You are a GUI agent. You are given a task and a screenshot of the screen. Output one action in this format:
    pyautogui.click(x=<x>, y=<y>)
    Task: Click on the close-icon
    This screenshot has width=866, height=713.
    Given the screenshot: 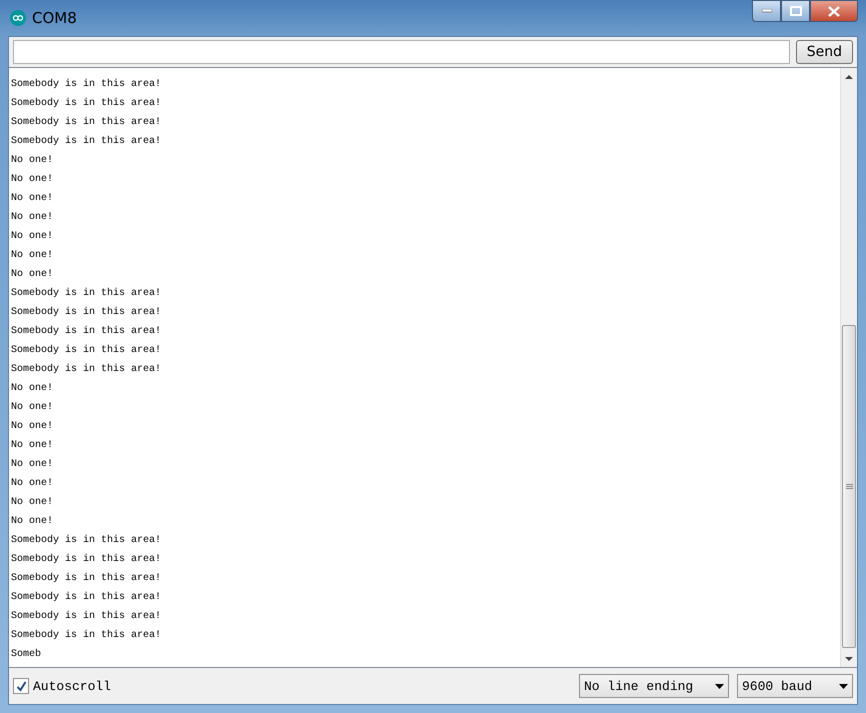 What is the action you would take?
    pyautogui.click(x=834, y=11)
    